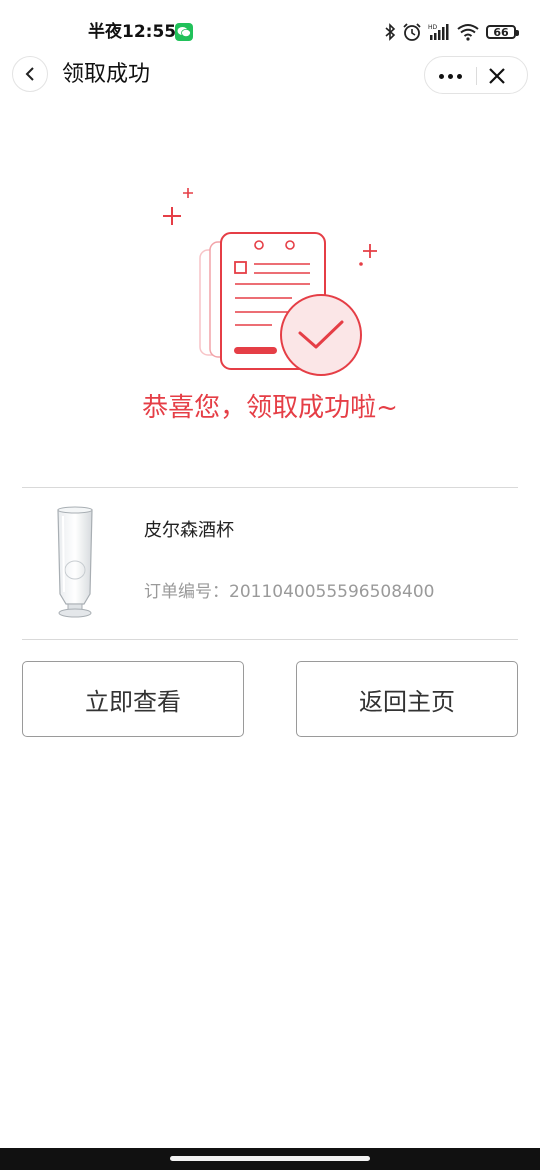  I want to click on mini-program-capsule, so click(476, 75).